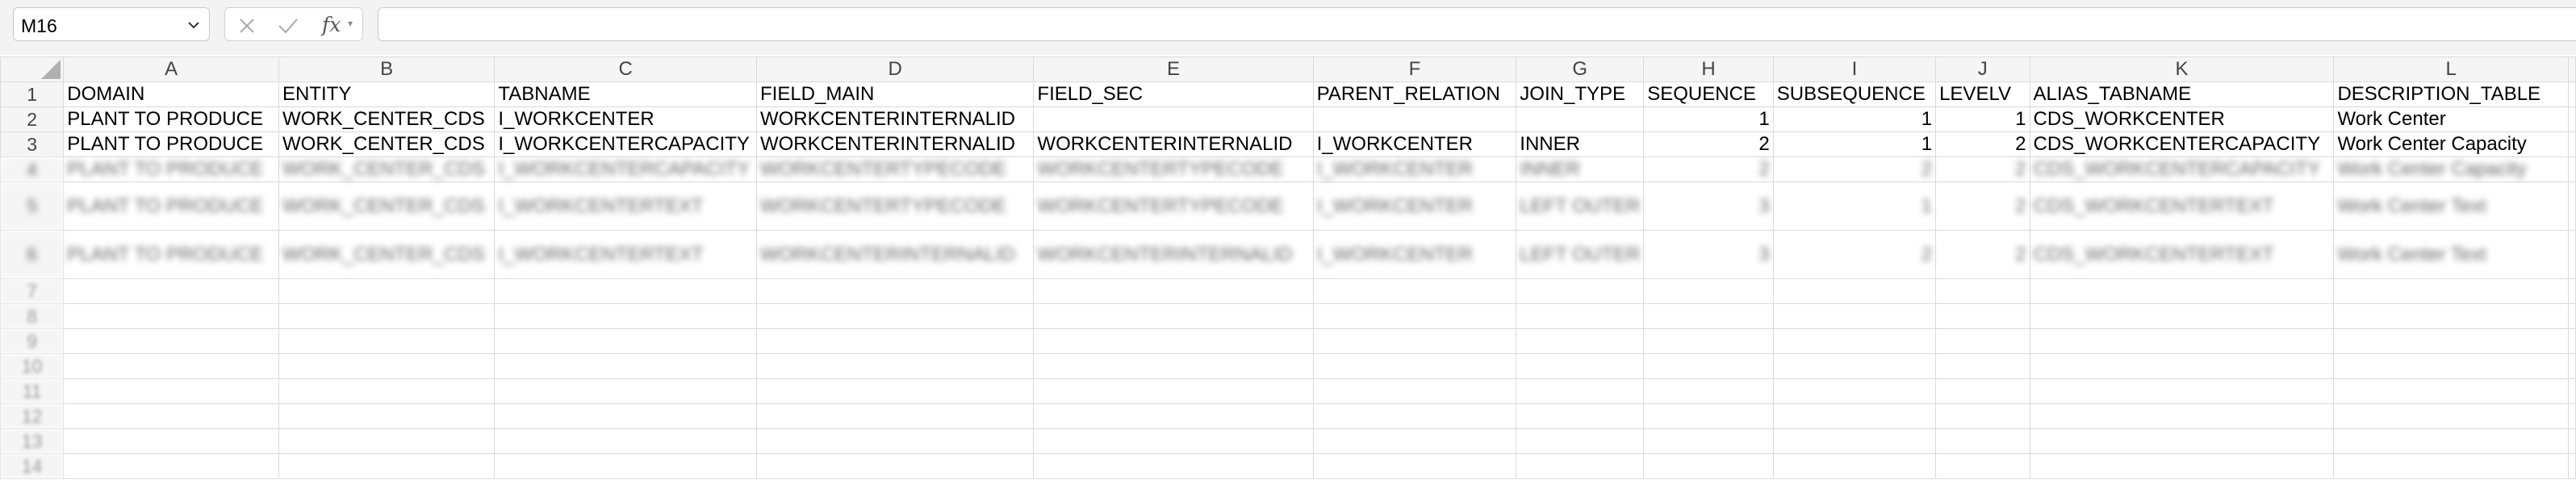  I want to click on cell-e5: WORKCENTERTYPECODE, so click(1173, 206).